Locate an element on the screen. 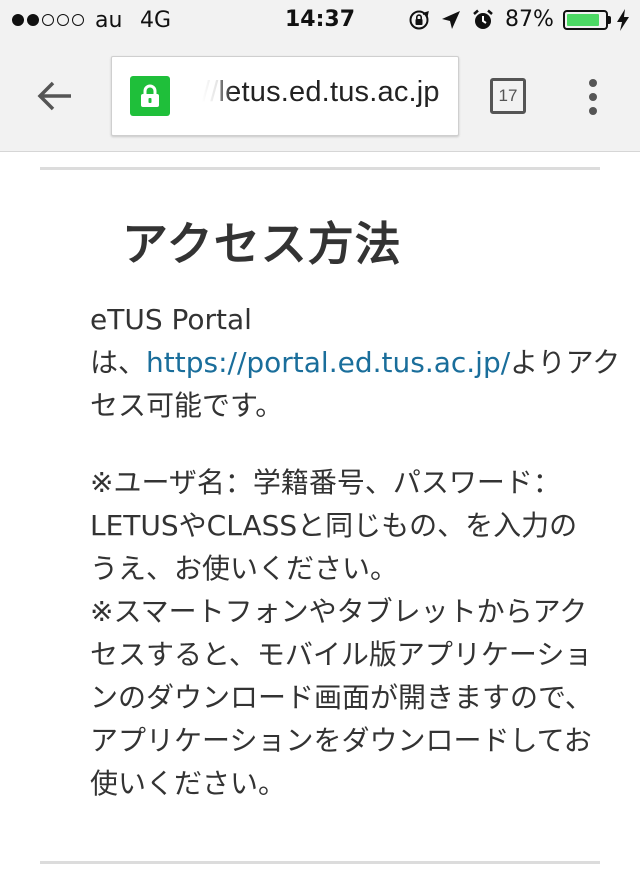  tab-switcher-button: 17 is located at coordinates (508, 96).